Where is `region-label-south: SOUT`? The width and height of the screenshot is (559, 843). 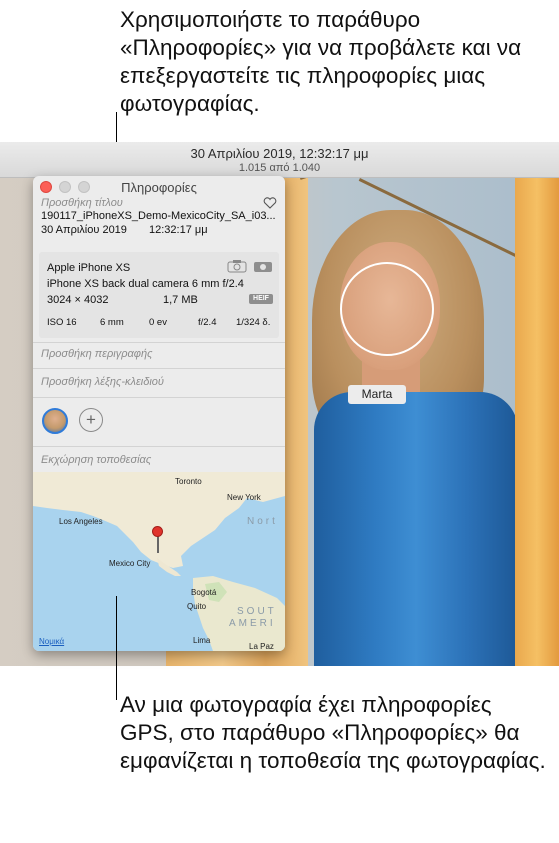 region-label-south: SOUT is located at coordinates (257, 611).